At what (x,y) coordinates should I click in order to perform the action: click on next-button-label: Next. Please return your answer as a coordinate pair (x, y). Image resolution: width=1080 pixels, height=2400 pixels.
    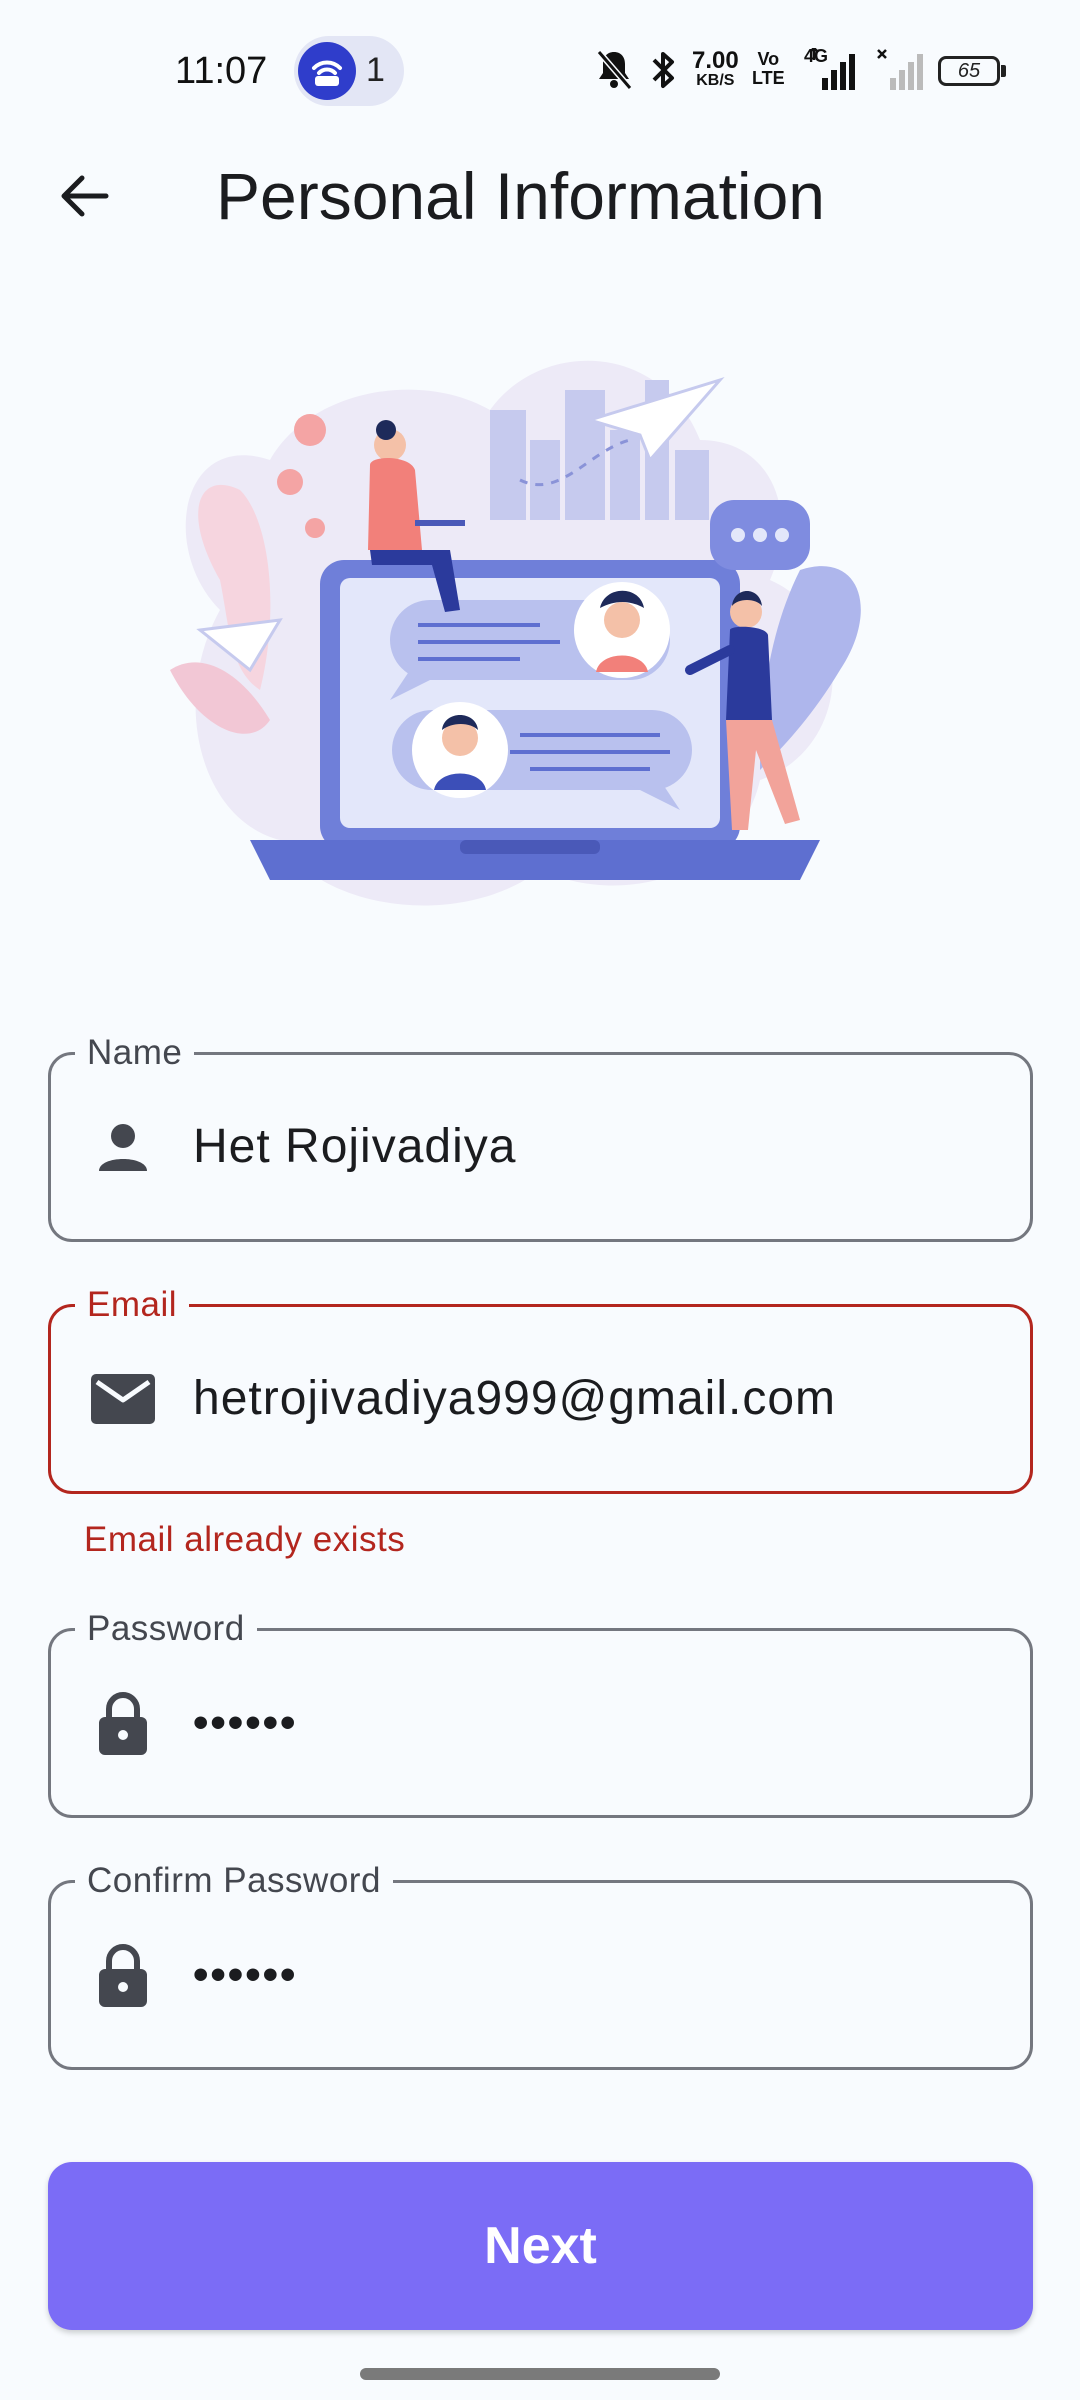
    Looking at the image, I should click on (540, 2246).